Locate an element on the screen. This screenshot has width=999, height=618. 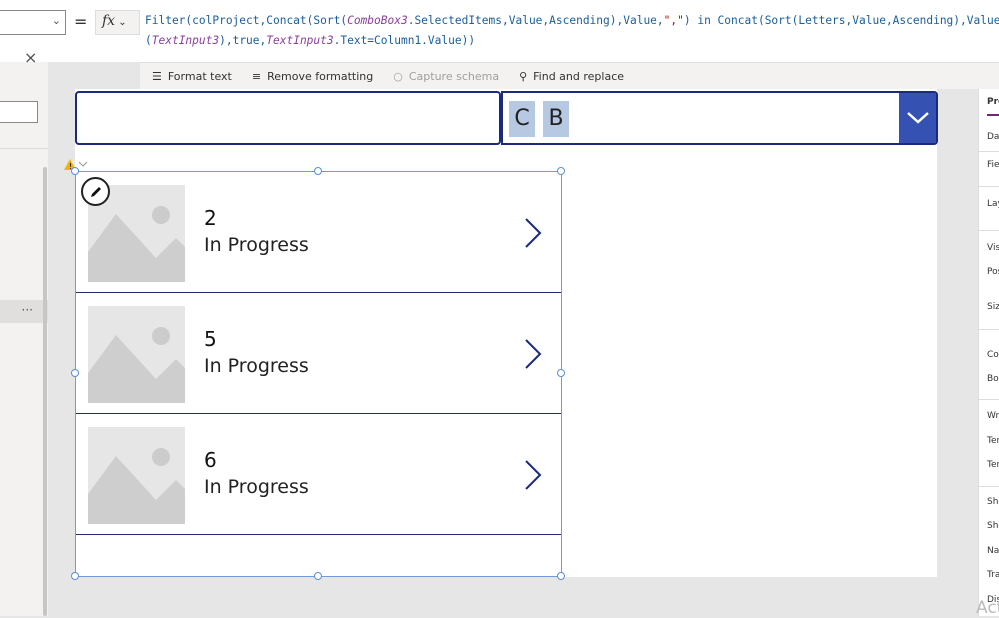
scrollbar is located at coordinates (45, 391).